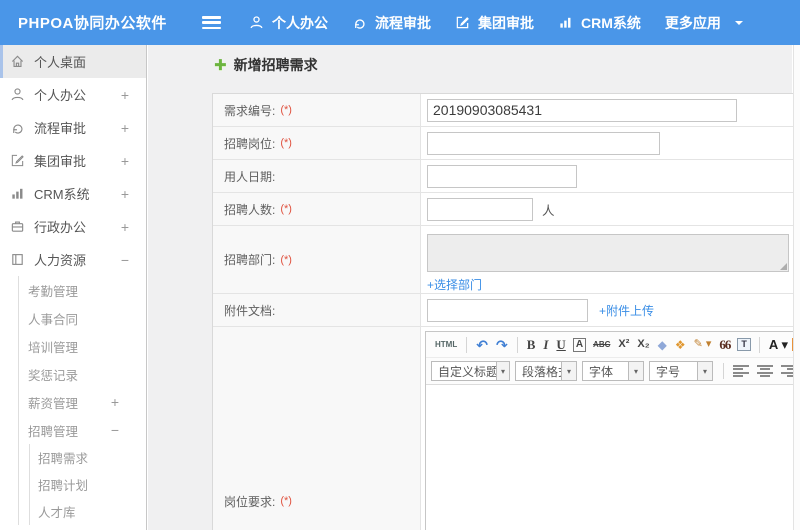 The height and width of the screenshot is (530, 800). I want to click on sidebar-item-recruit-plan: 招聘计划, so click(88, 484).